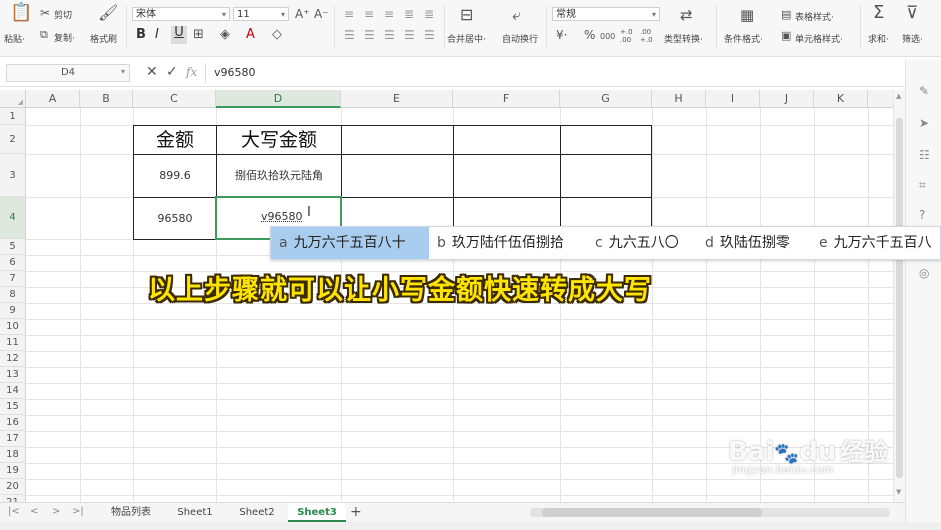 This screenshot has width=941, height=530. What do you see at coordinates (13, 247) in the screenshot?
I see `row-header-5: 5` at bounding box center [13, 247].